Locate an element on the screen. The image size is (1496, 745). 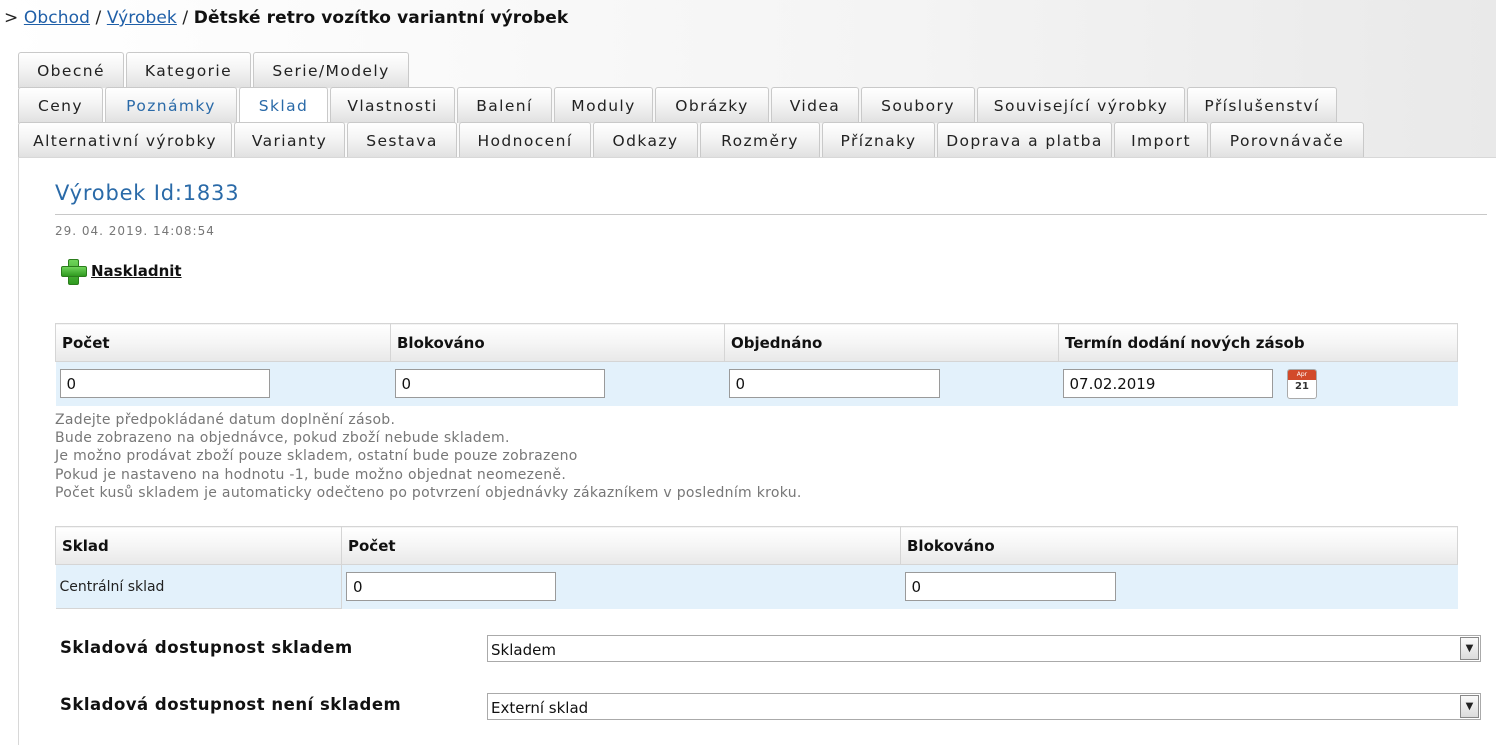
product-date: 29. 04. 2019. 14:08:54 is located at coordinates (135, 231).